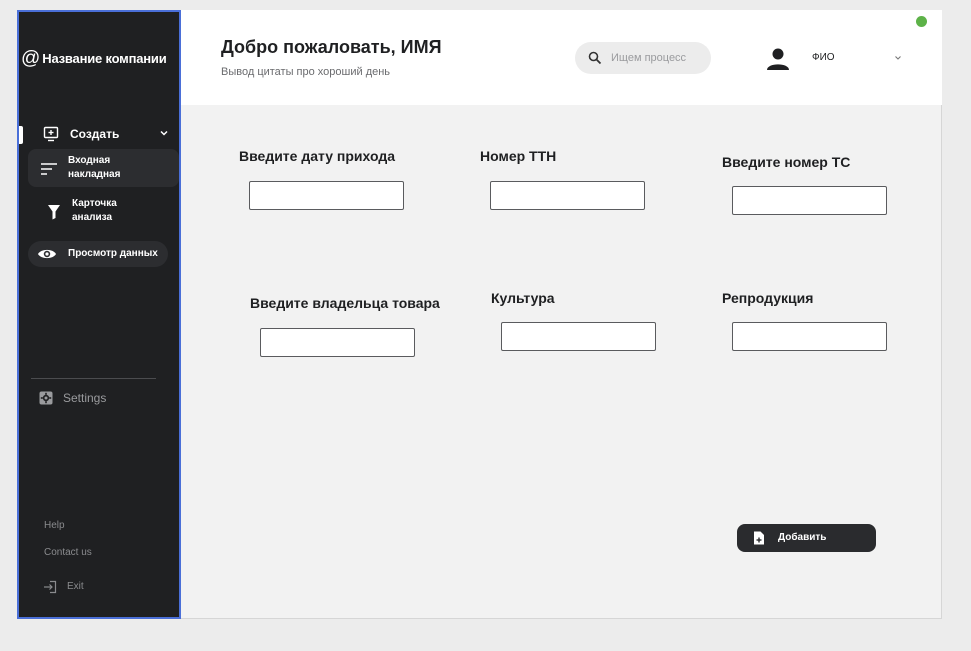  I want to click on company-logo: @ Название компании, so click(94, 58).